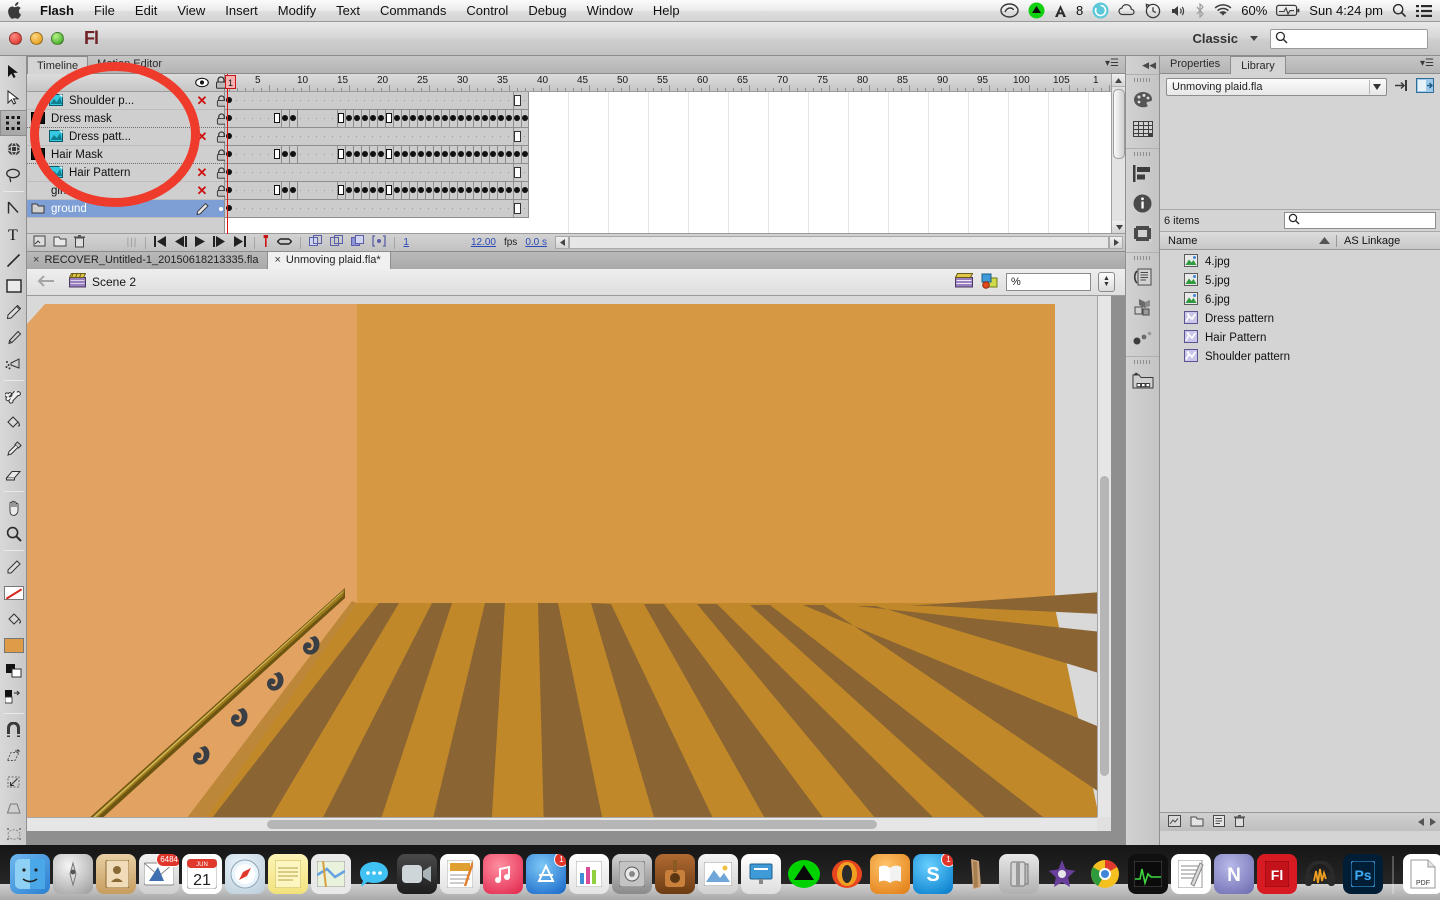 The image size is (1440, 900). Describe the element at coordinates (1062, 874) in the screenshot. I see `dock-item-imovie` at that location.